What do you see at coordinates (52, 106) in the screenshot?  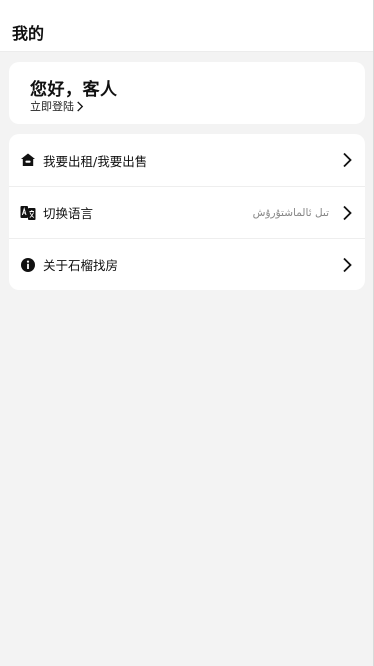 I see `login-label: 立即登陆` at bounding box center [52, 106].